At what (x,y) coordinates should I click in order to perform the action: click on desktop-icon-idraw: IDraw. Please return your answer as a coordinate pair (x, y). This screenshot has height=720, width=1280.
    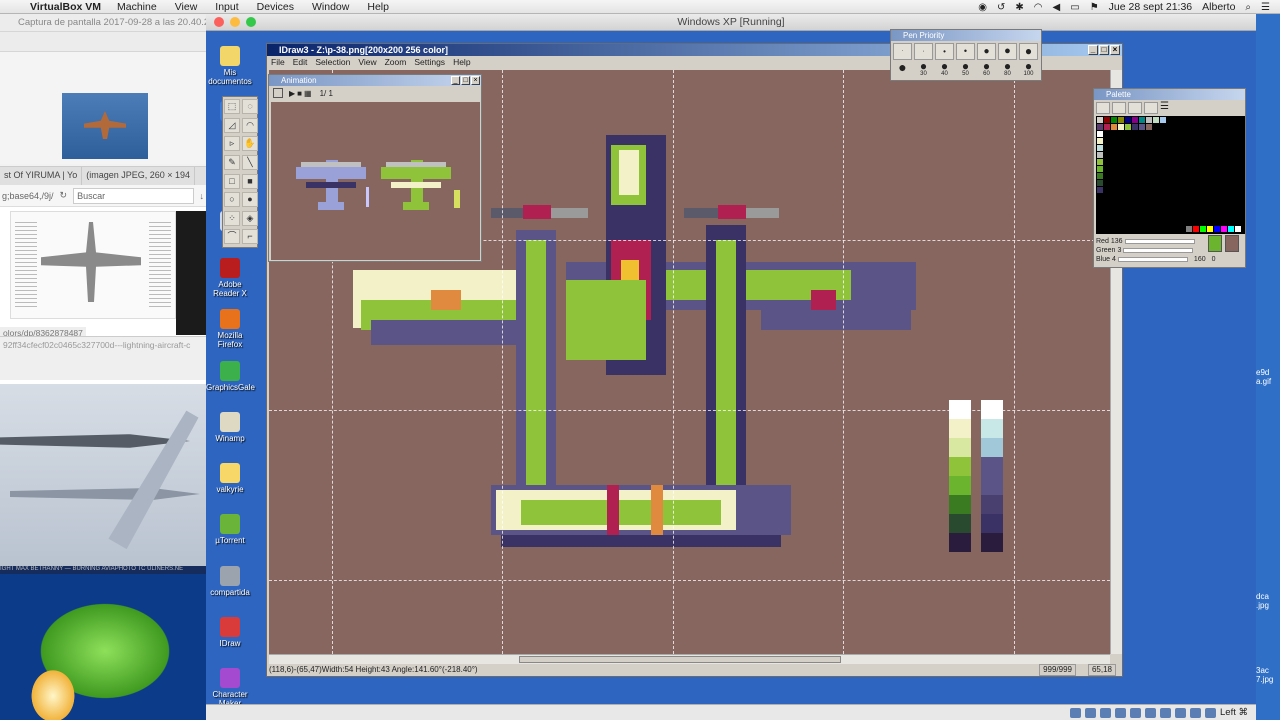
    Looking at the image, I should click on (230, 632).